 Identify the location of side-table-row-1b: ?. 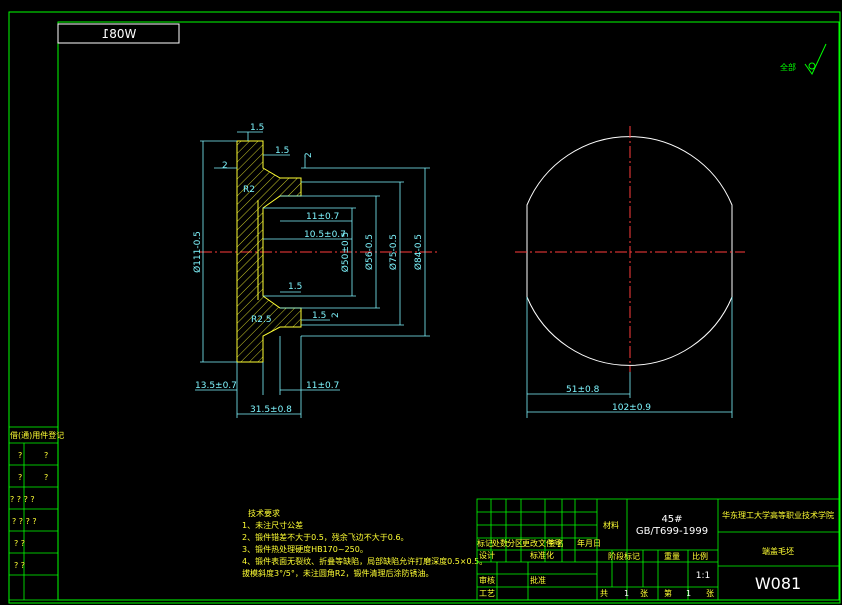
(46, 455).